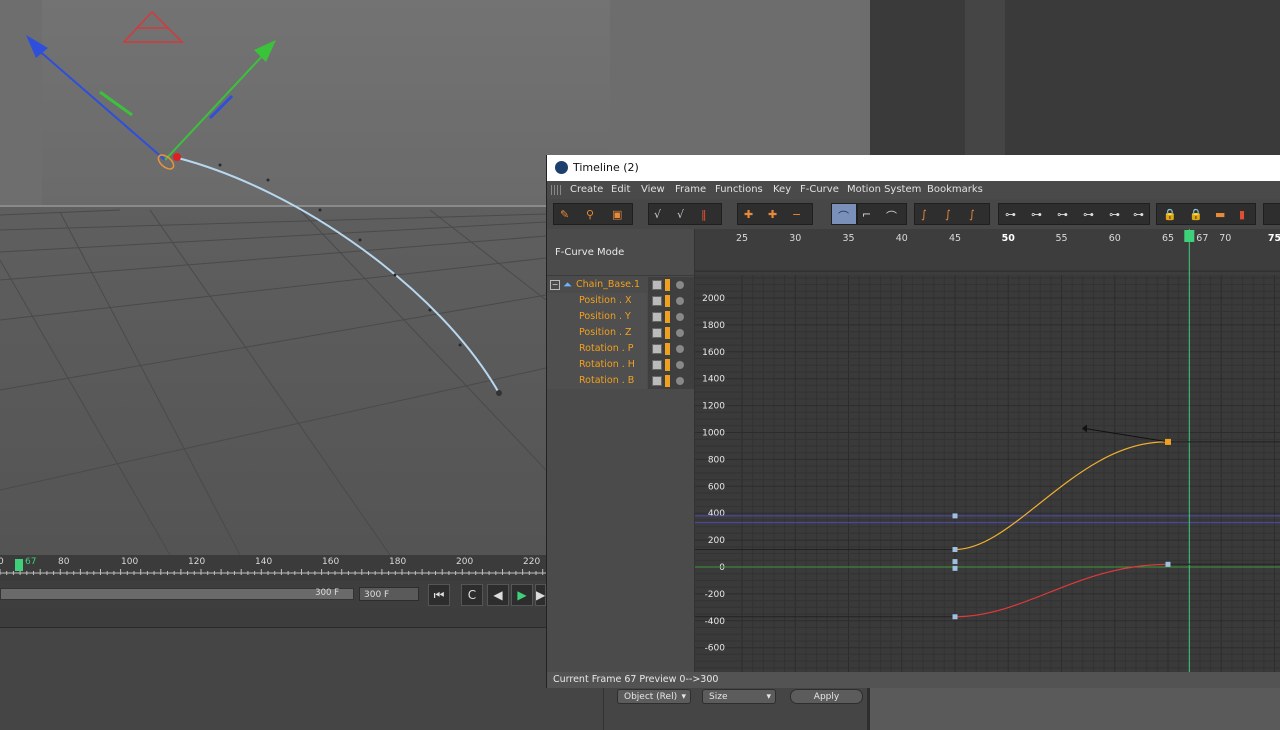 This screenshot has height=730, width=1280. What do you see at coordinates (561, 167) in the screenshot?
I see `cinema4d-logo-icon` at bounding box center [561, 167].